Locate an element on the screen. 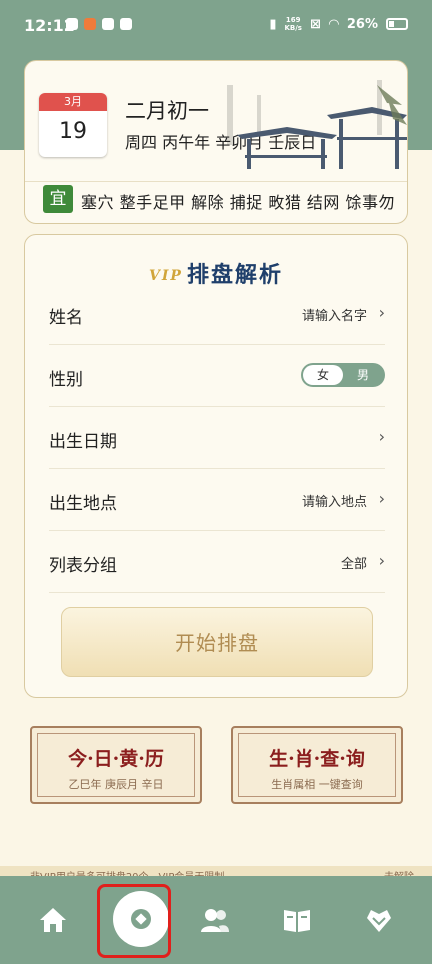 This screenshot has width=432, height=964. heart-icon is located at coordinates (379, 920).